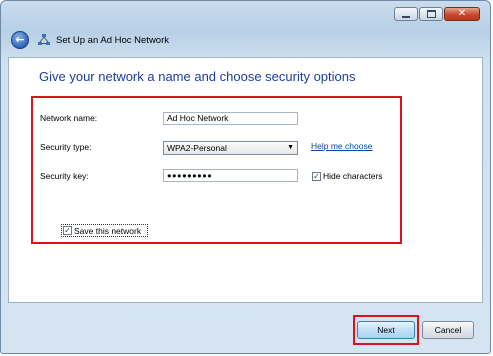  Describe the element at coordinates (66, 147) in the screenshot. I see `security-type-label: Security type:` at that location.